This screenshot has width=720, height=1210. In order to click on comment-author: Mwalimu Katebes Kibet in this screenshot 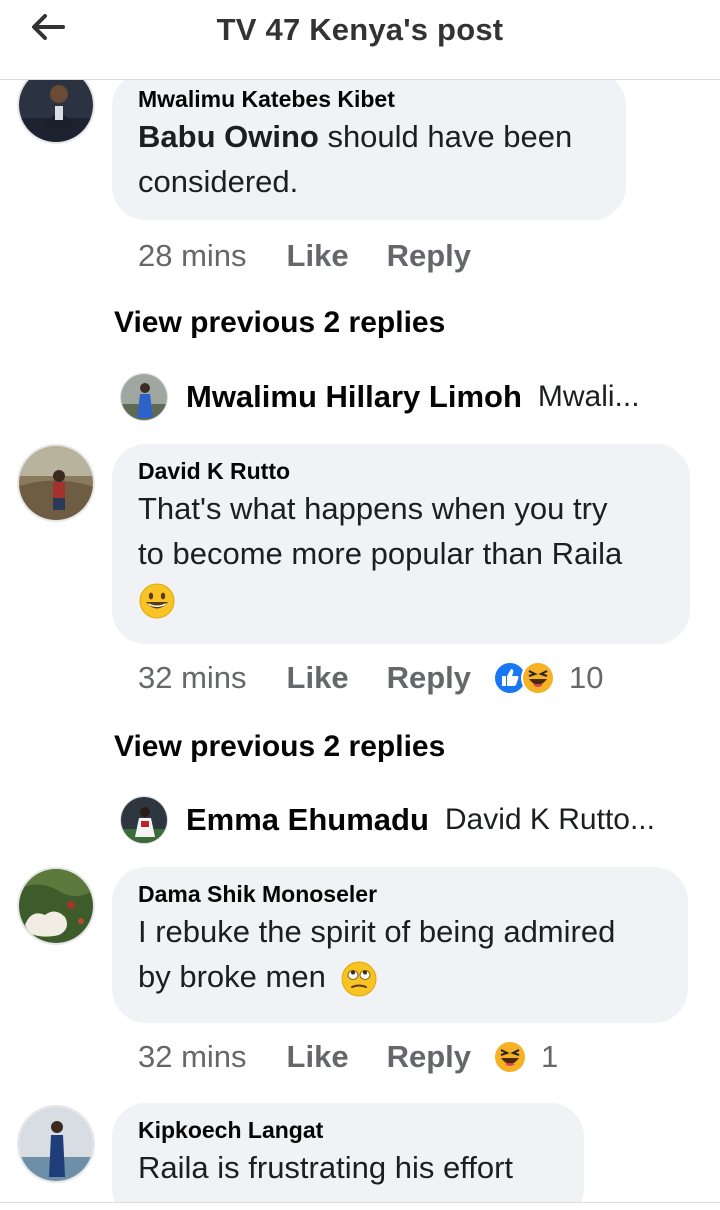, I will do `click(369, 99)`.